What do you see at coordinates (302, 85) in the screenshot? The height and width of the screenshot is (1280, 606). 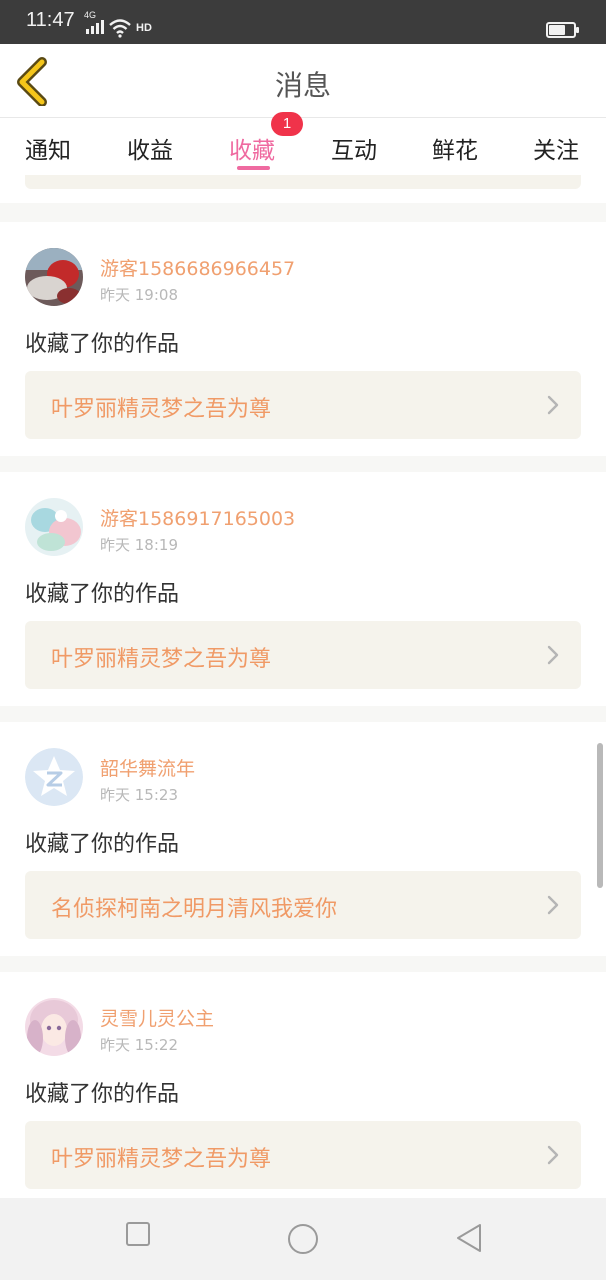 I see `page-title: 消息` at bounding box center [302, 85].